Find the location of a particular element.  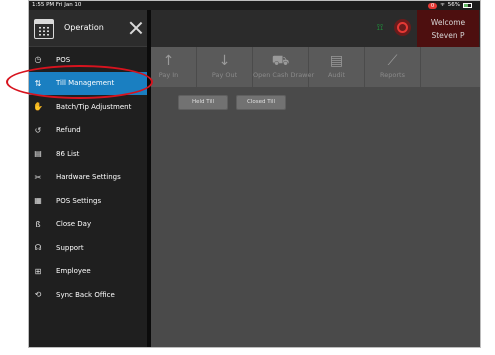

highlight-annotation-ring is located at coordinates (79, 82).